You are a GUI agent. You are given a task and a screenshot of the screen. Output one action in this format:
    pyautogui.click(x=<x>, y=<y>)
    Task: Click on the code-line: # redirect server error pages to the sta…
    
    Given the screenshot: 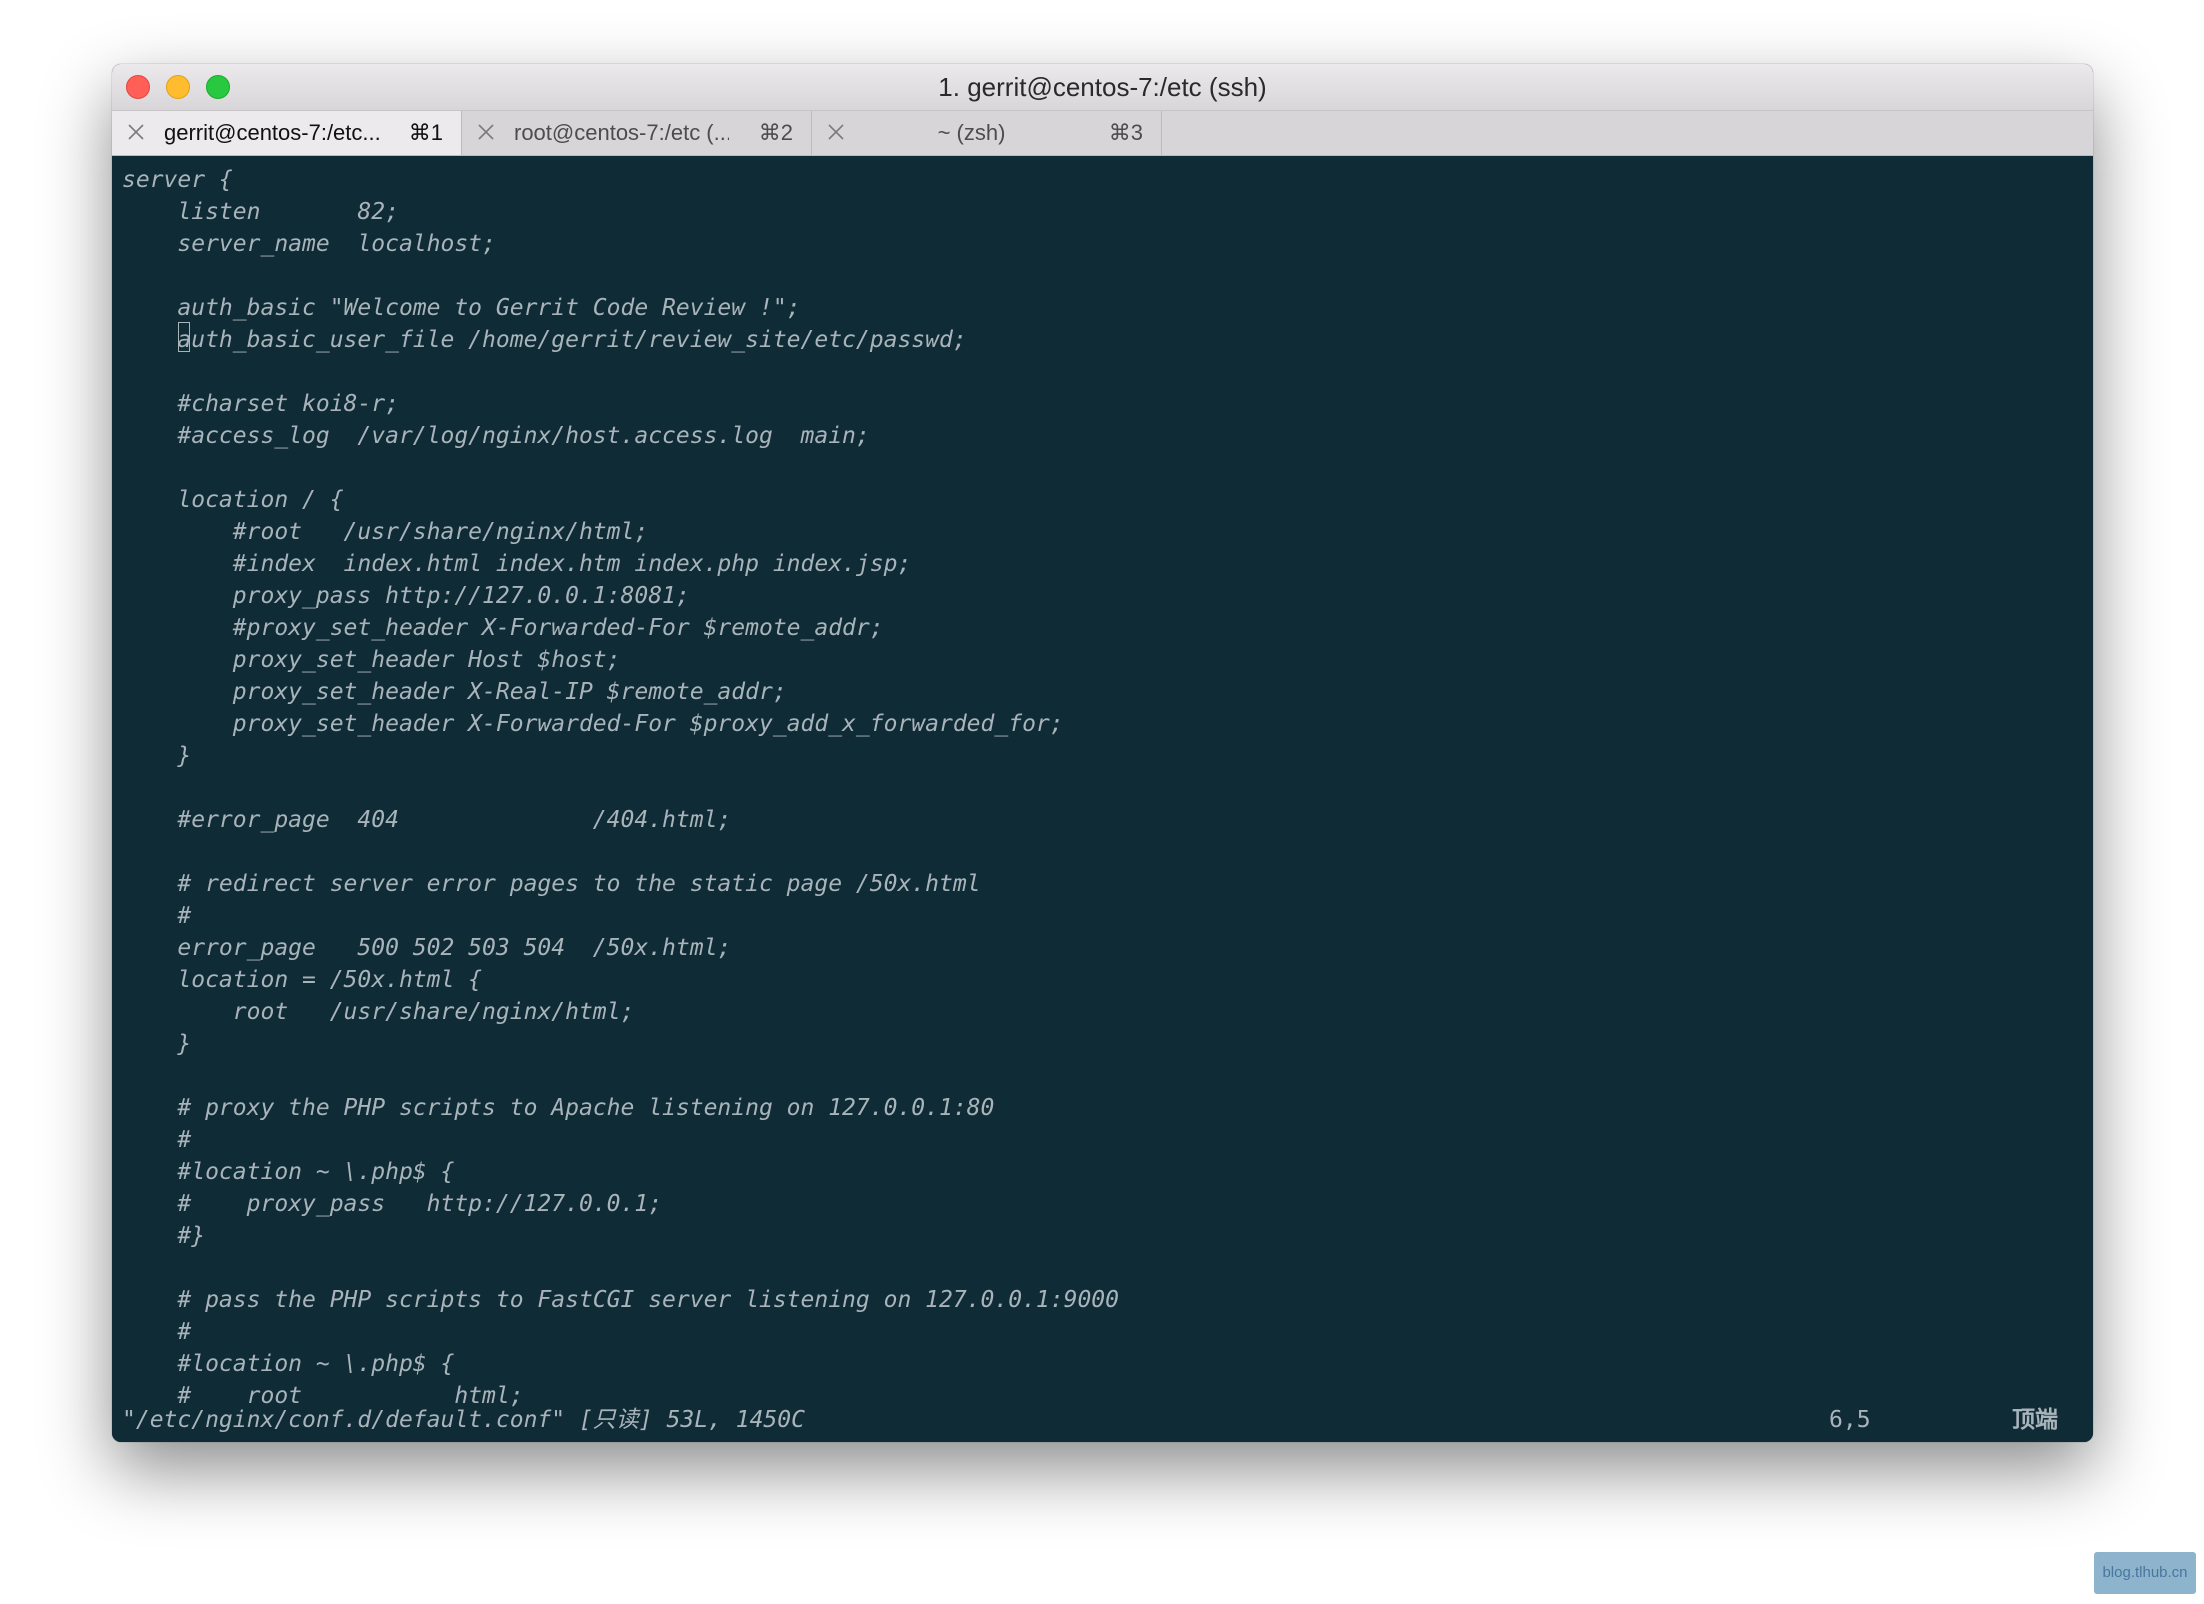 What is the action you would take?
    pyautogui.click(x=551, y=884)
    